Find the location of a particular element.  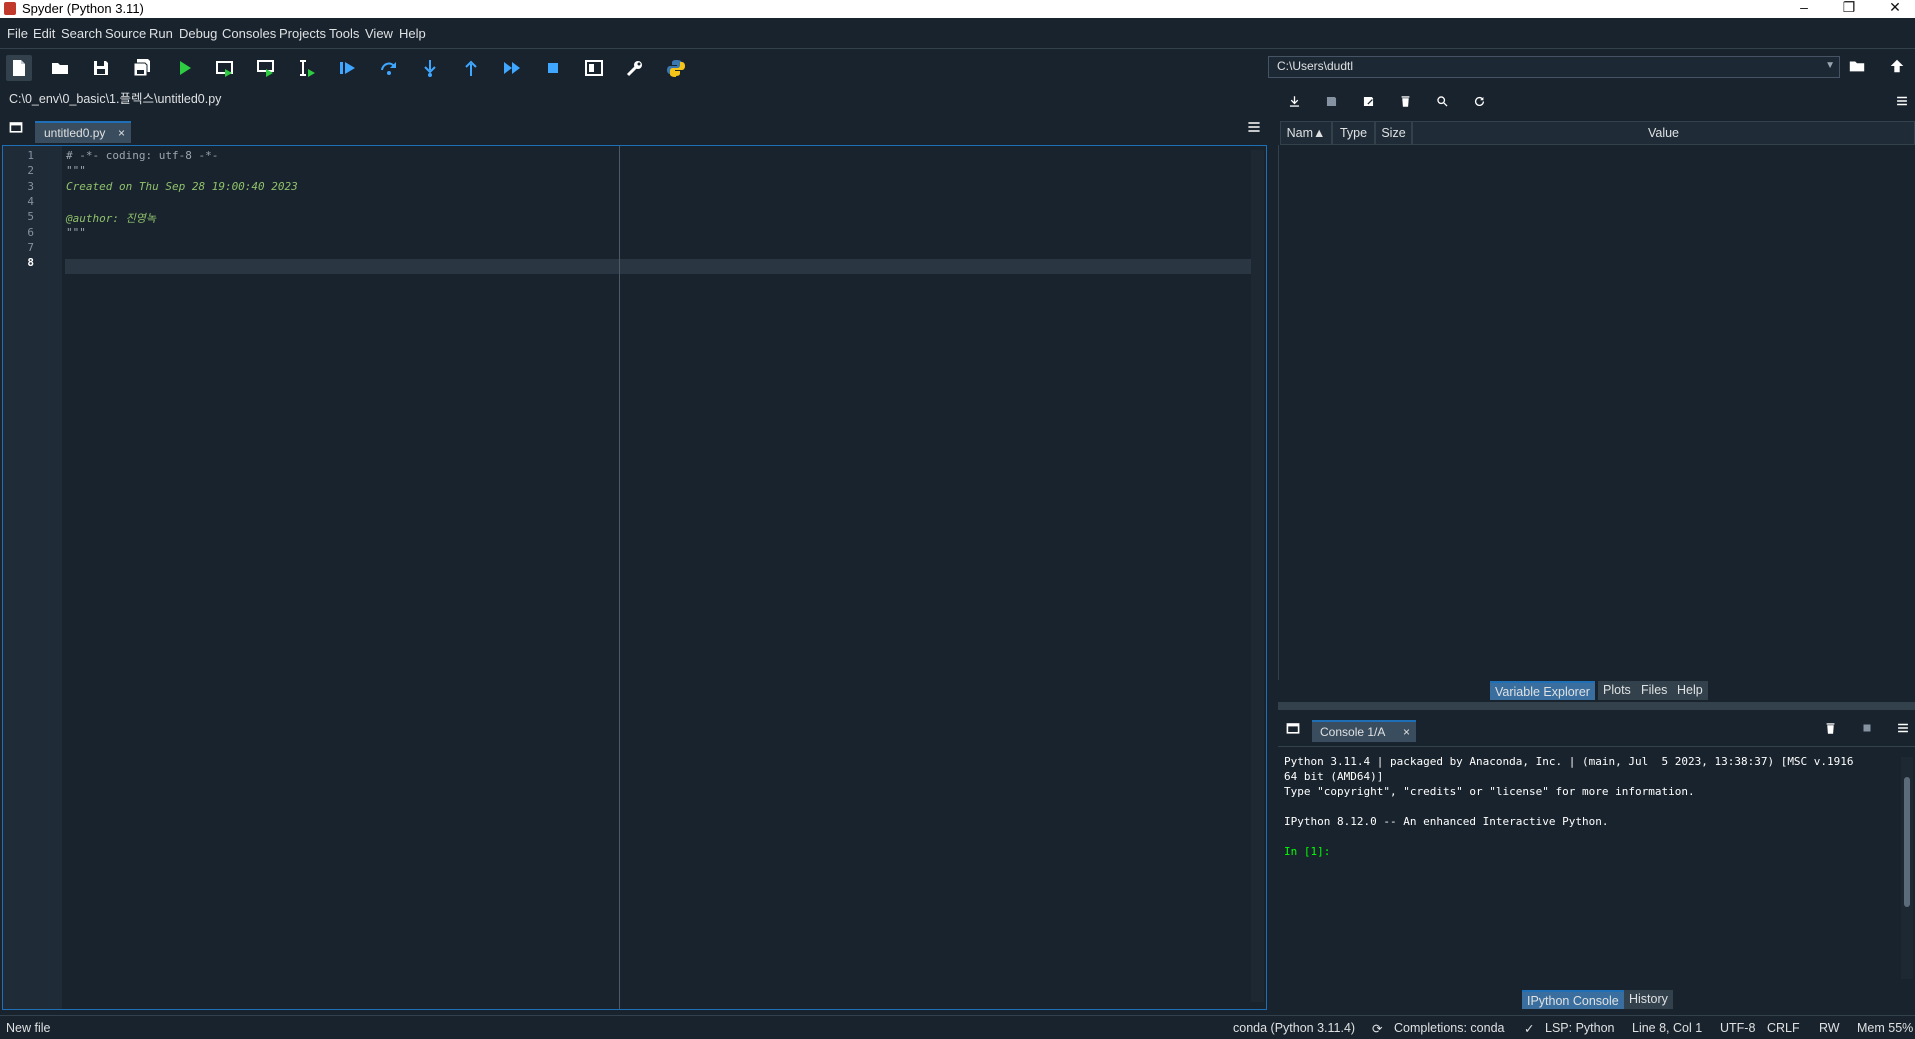

console-scroll-thumb is located at coordinates (1907, 842).